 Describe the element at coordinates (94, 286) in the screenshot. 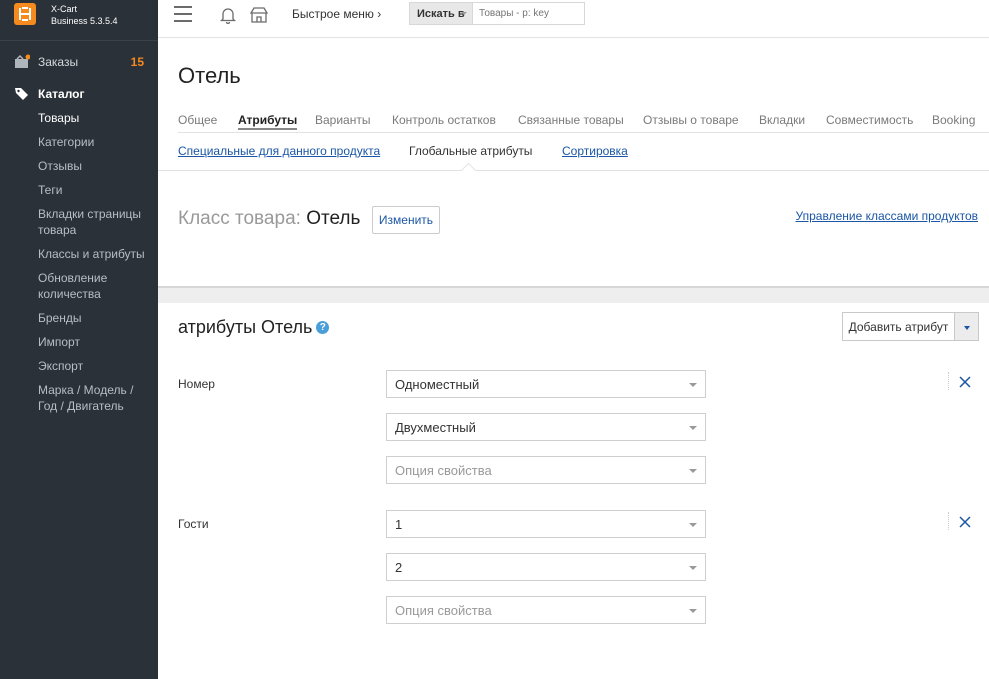

I see `sidebar-subitem-update-quantity: Обновление количества` at that location.